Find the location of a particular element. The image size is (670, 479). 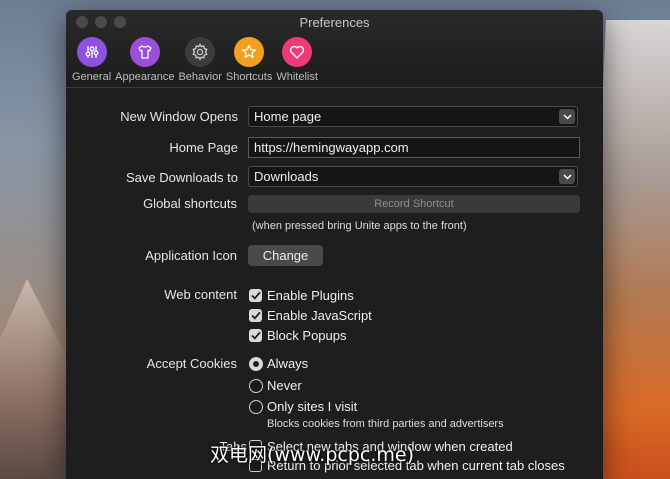

new-window-select: Home page is located at coordinates (413, 116).